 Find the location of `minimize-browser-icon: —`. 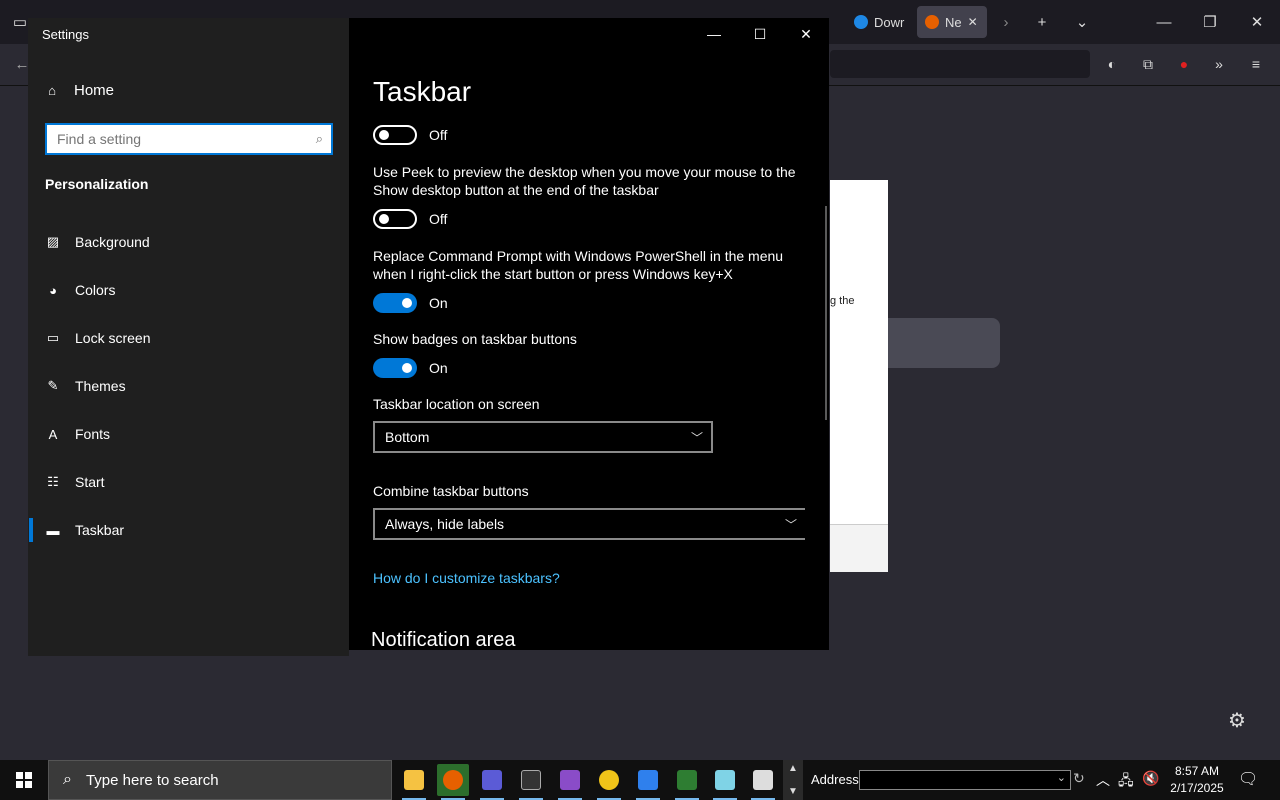

minimize-browser-icon: — is located at coordinates (1164, 22).